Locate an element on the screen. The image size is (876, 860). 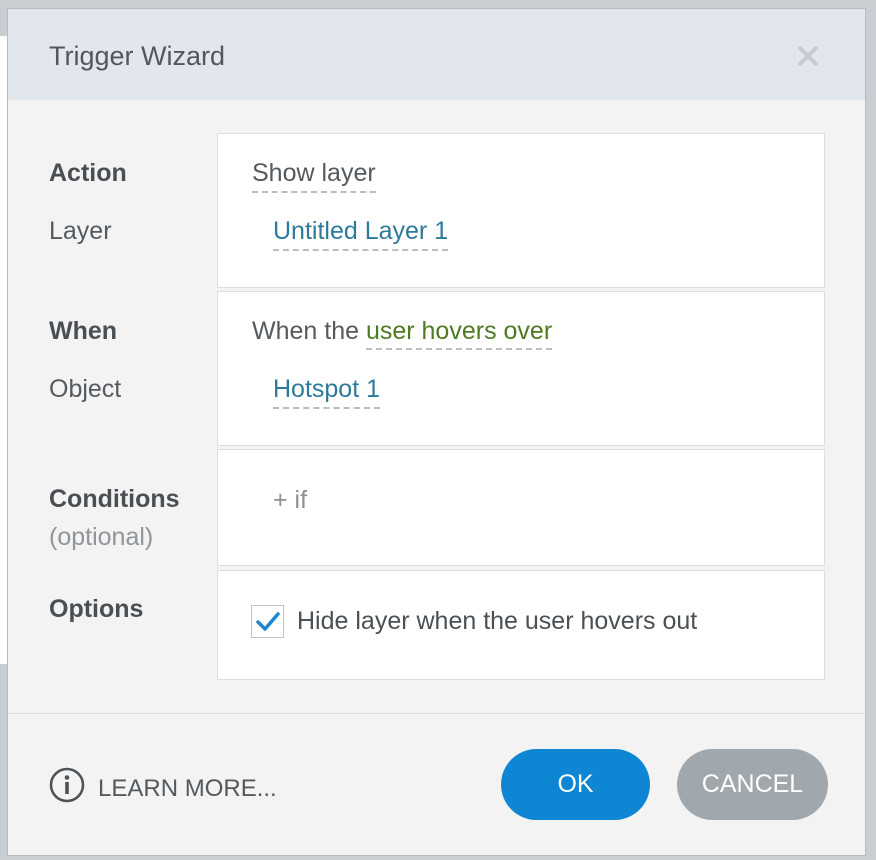
layer-label: Layer is located at coordinates (80, 231).